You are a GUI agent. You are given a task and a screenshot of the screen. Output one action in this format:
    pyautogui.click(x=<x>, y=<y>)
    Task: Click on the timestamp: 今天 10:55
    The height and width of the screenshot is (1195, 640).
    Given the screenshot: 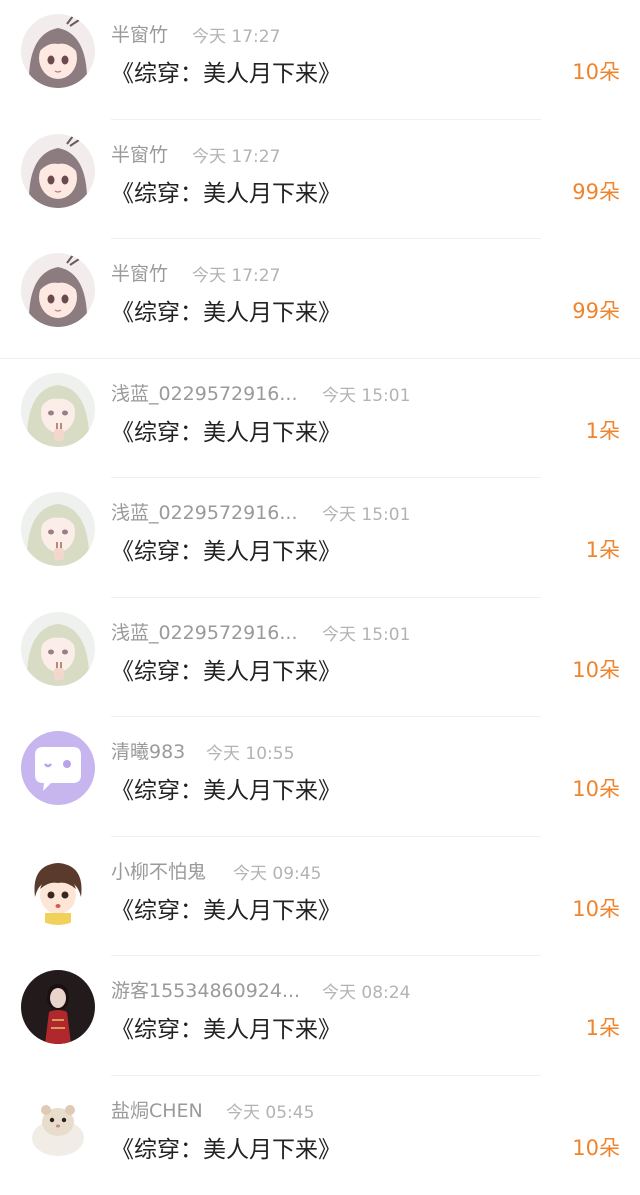 What is the action you would take?
    pyautogui.click(x=250, y=751)
    